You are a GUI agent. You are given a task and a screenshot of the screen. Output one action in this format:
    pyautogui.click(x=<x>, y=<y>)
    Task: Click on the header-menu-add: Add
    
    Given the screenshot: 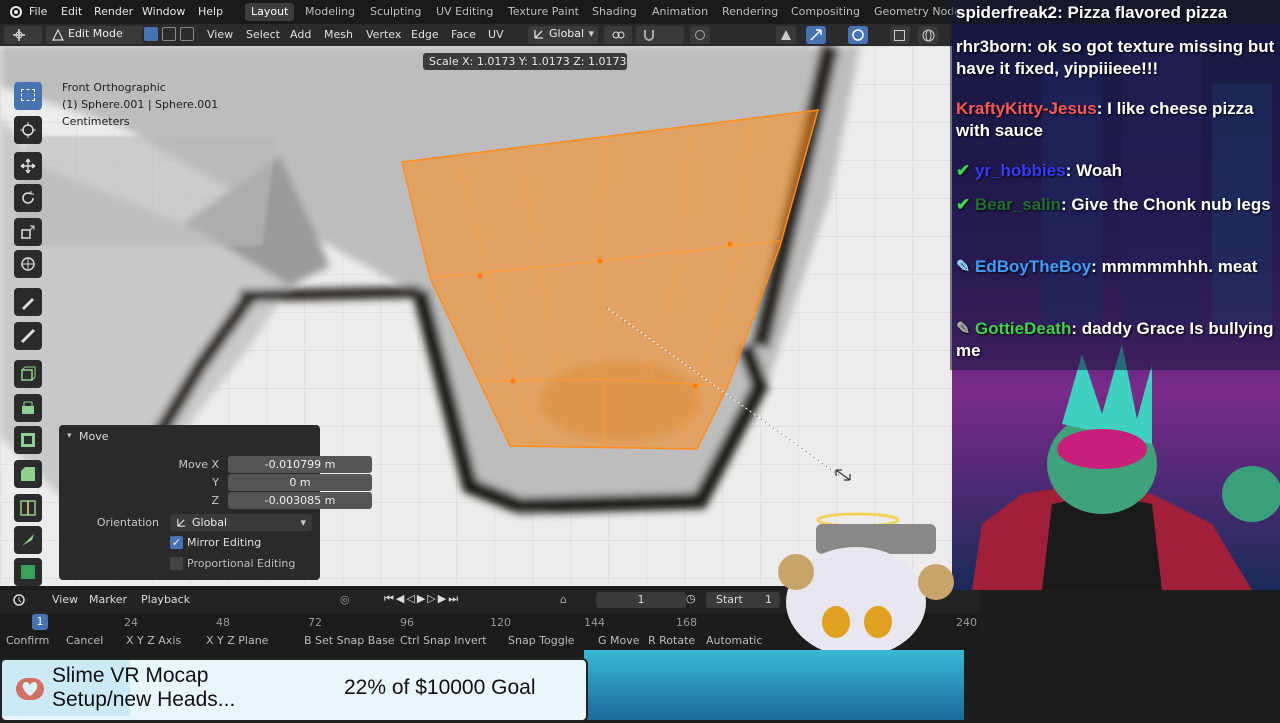 What is the action you would take?
    pyautogui.click(x=300, y=35)
    